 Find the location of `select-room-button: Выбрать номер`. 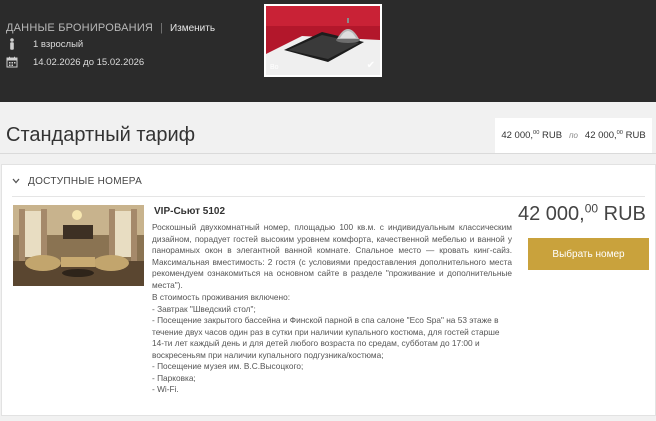

select-room-button: Выбрать номер is located at coordinates (588, 254).